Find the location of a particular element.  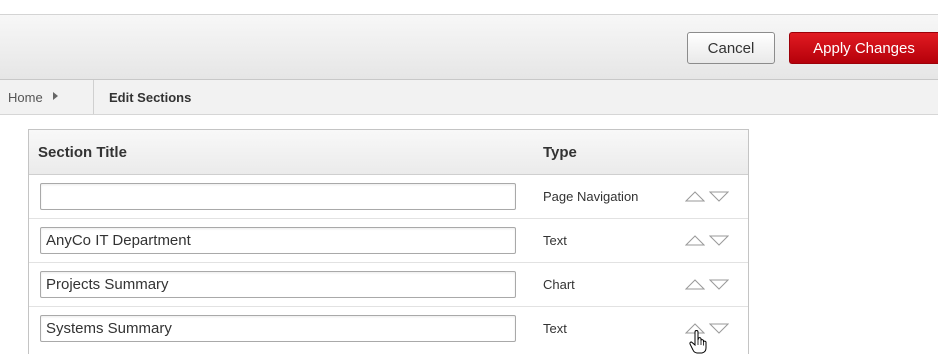

table-row: Page Navigation is located at coordinates (388, 197).